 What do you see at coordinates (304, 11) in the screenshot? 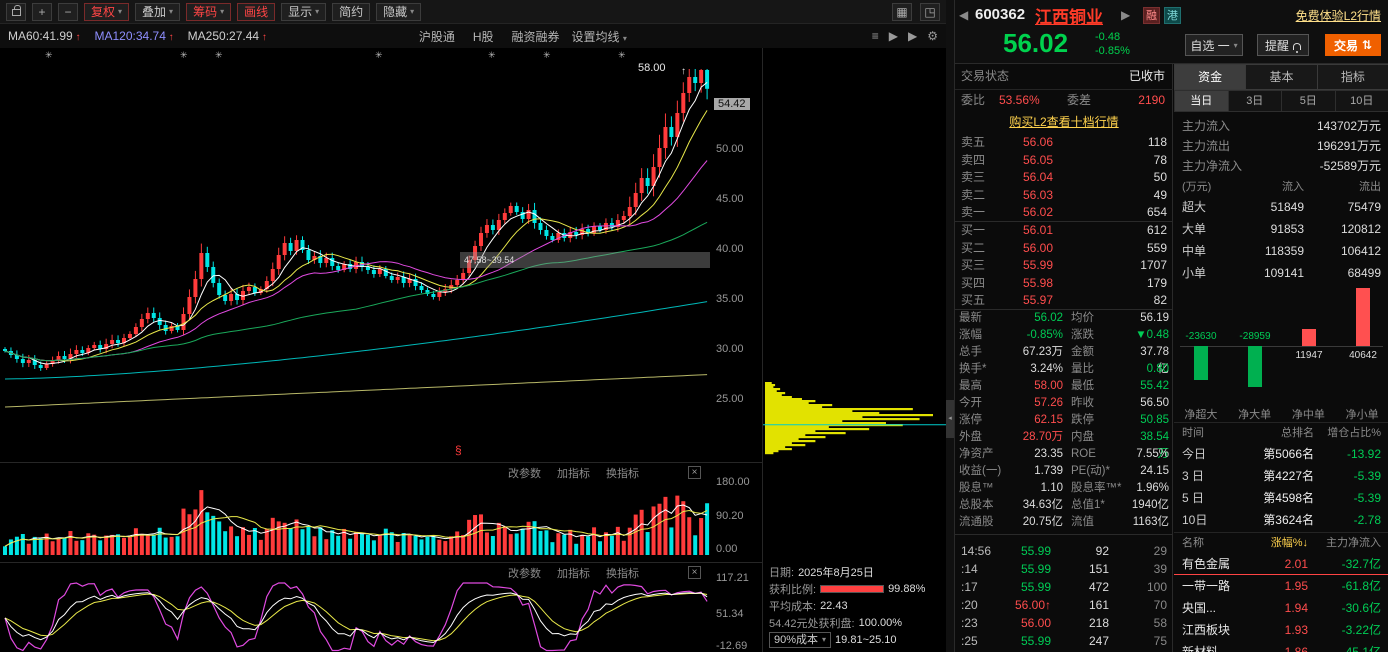
I see `toolbar-button-显示: 显示 ▾` at bounding box center [304, 11].